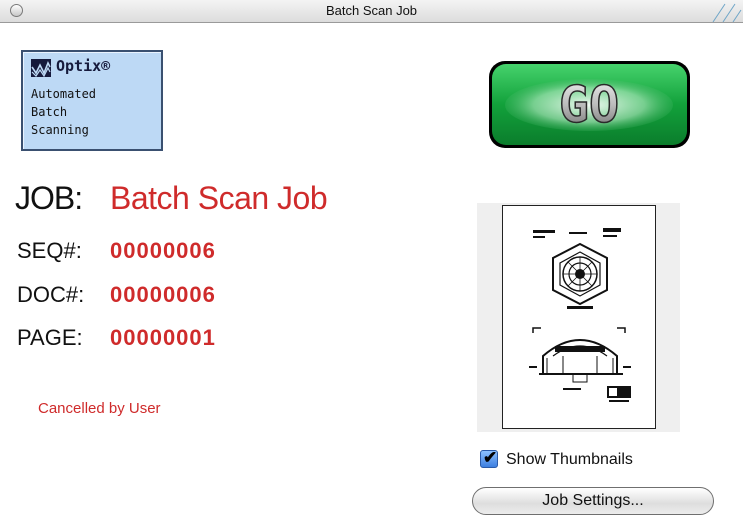 This screenshot has height=529, width=743. I want to click on doc-label: DOC#:, so click(51, 294).